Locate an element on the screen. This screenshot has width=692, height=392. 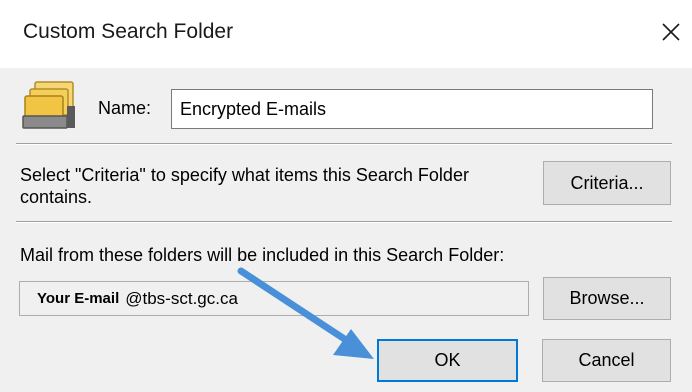
dialog-title: Custom Search Folder is located at coordinates (128, 31).